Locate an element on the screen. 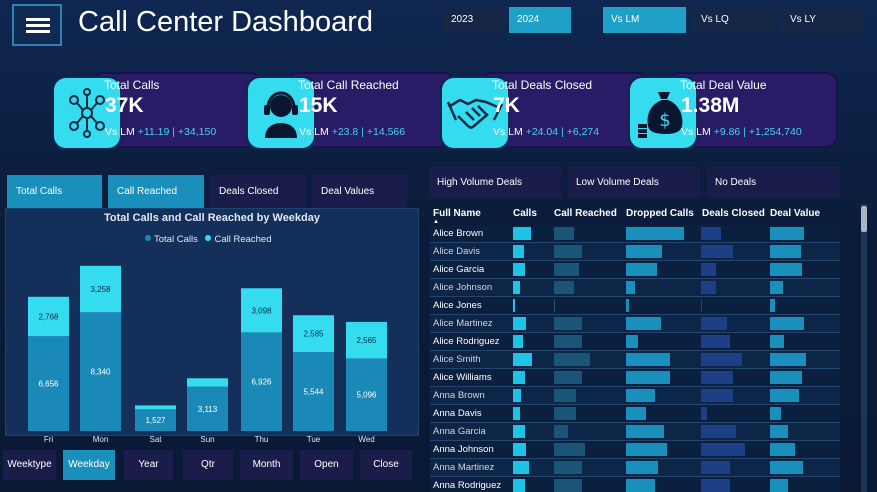  table-row: Anna Johnson is located at coordinates (635, 450).